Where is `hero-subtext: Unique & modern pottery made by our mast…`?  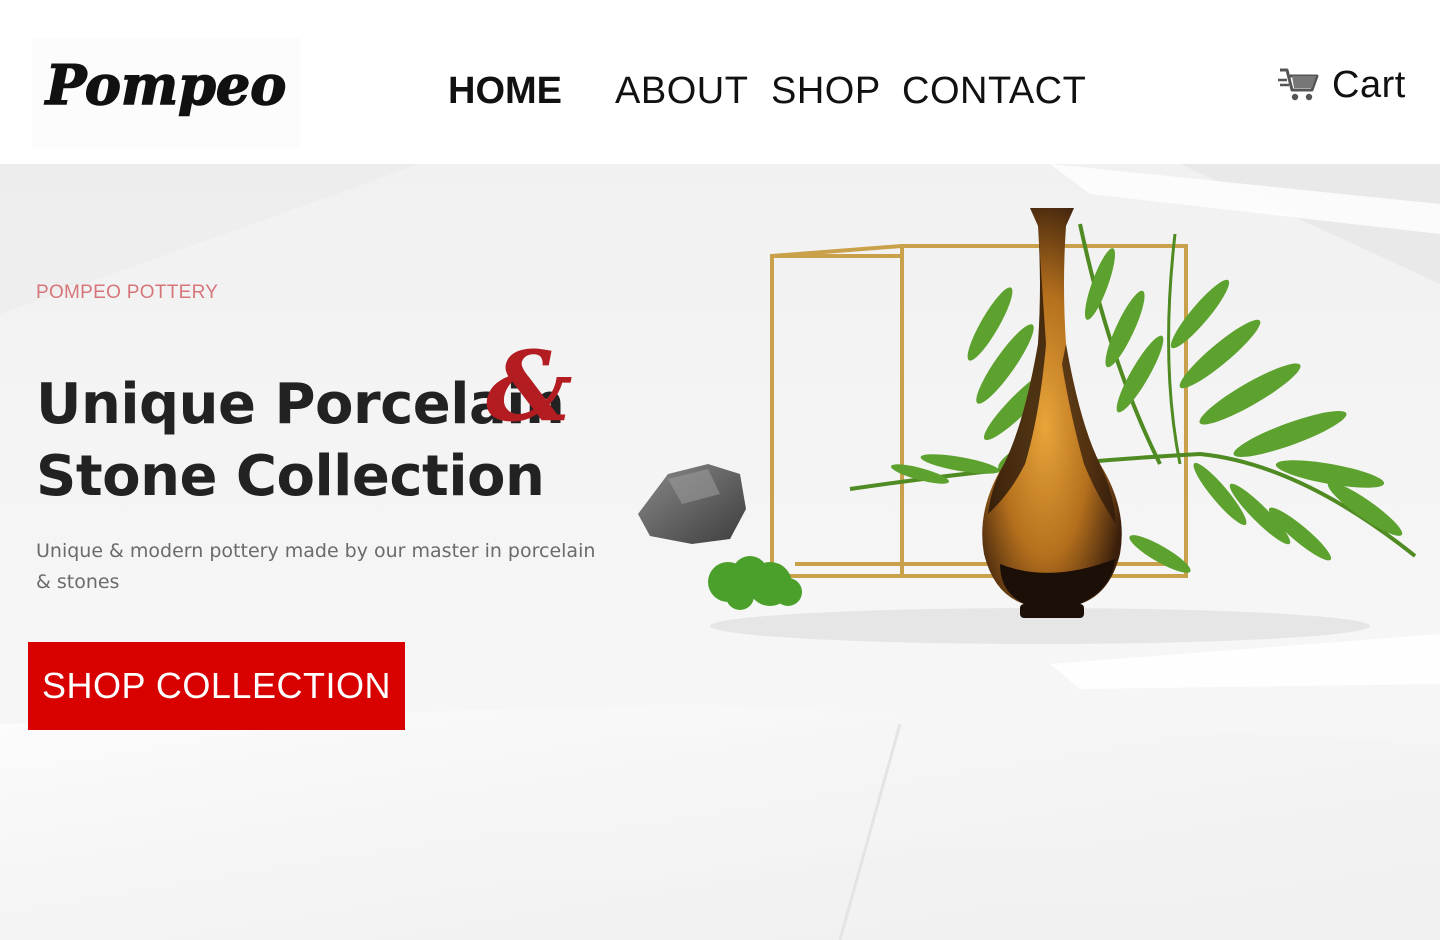
hero-subtext: Unique & modern pottery made by our mast… is located at coordinates (316, 566).